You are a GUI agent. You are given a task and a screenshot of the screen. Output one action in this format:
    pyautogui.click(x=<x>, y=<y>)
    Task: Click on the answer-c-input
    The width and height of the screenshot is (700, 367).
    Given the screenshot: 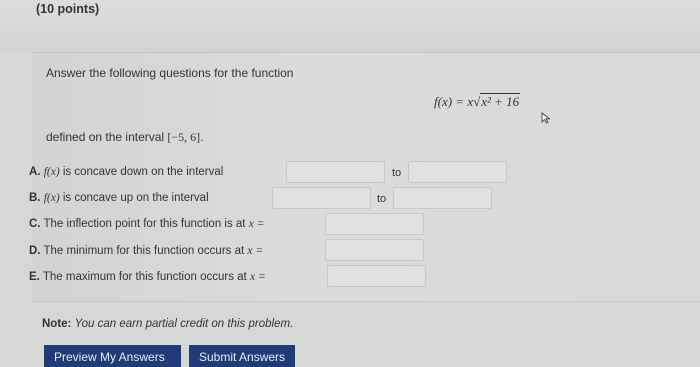 What is the action you would take?
    pyautogui.click(x=374, y=224)
    